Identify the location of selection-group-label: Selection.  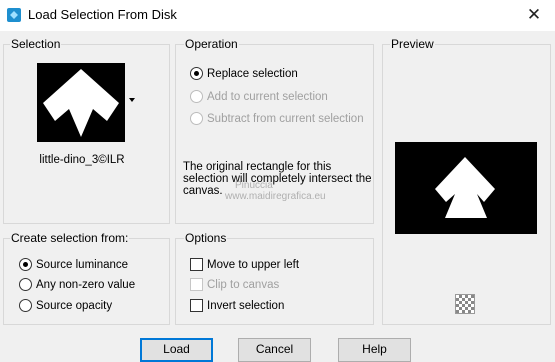
(36, 44).